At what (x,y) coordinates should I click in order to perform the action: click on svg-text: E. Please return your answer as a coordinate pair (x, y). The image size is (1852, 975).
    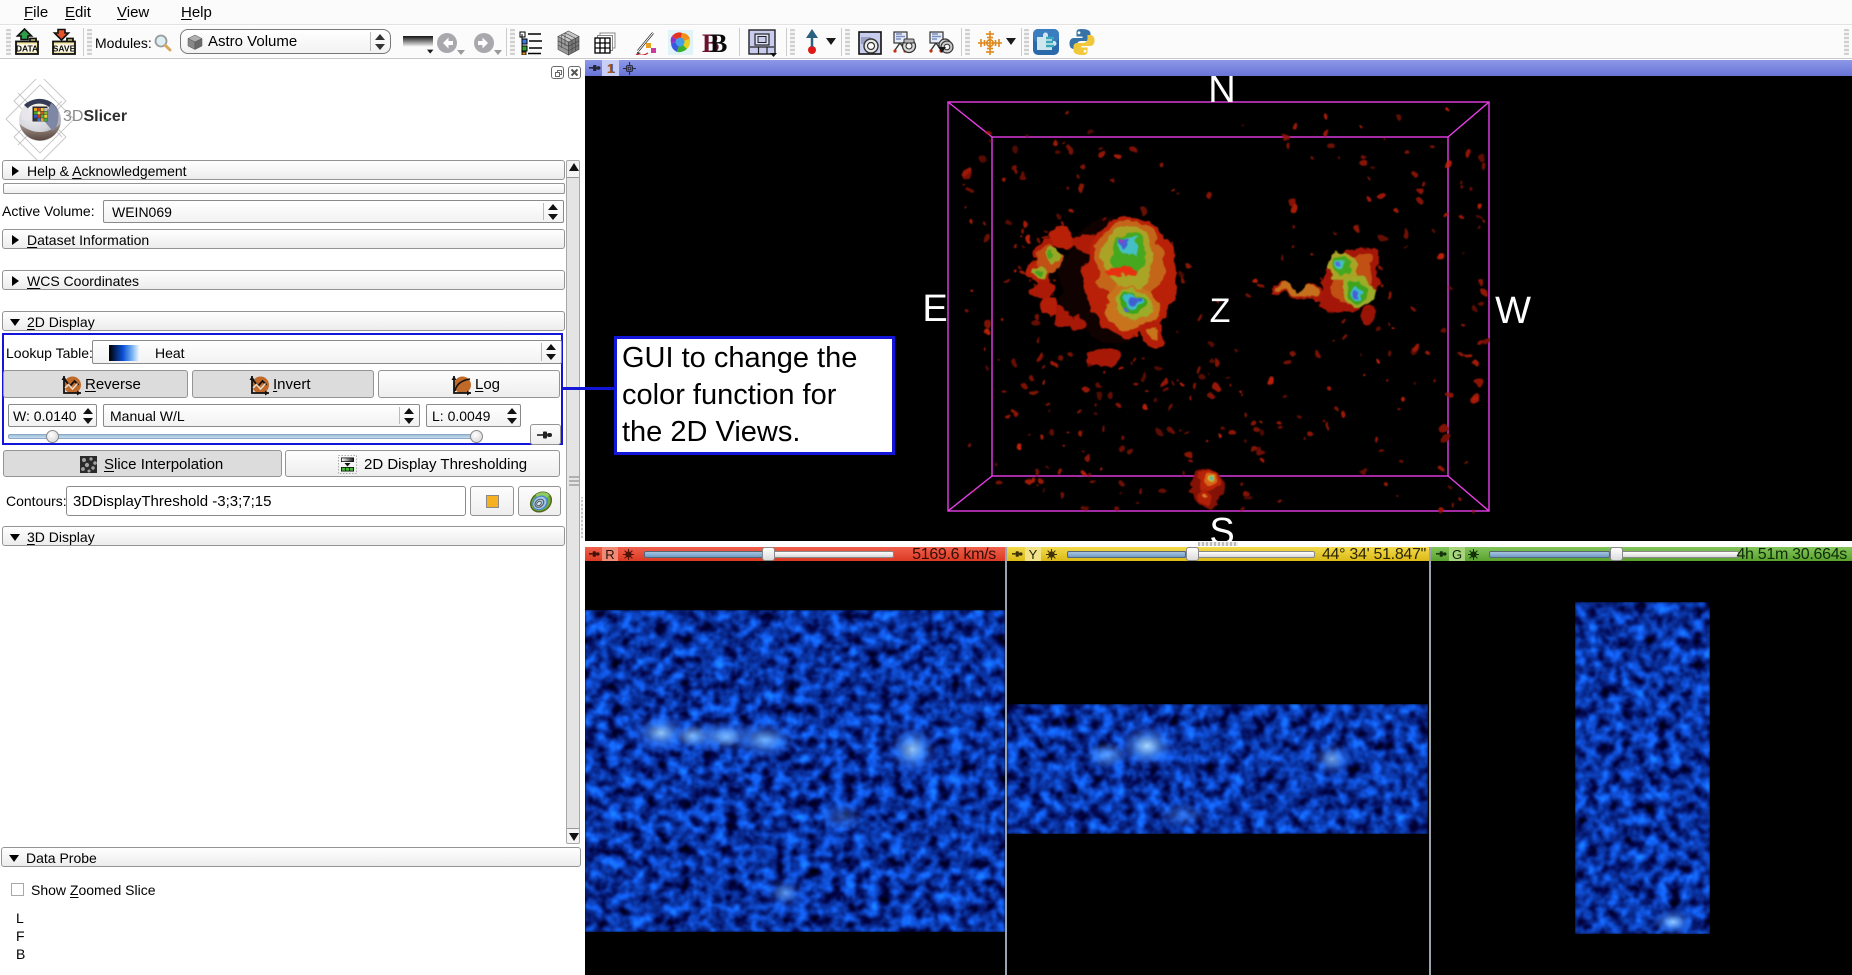
    Looking at the image, I should click on (934, 309).